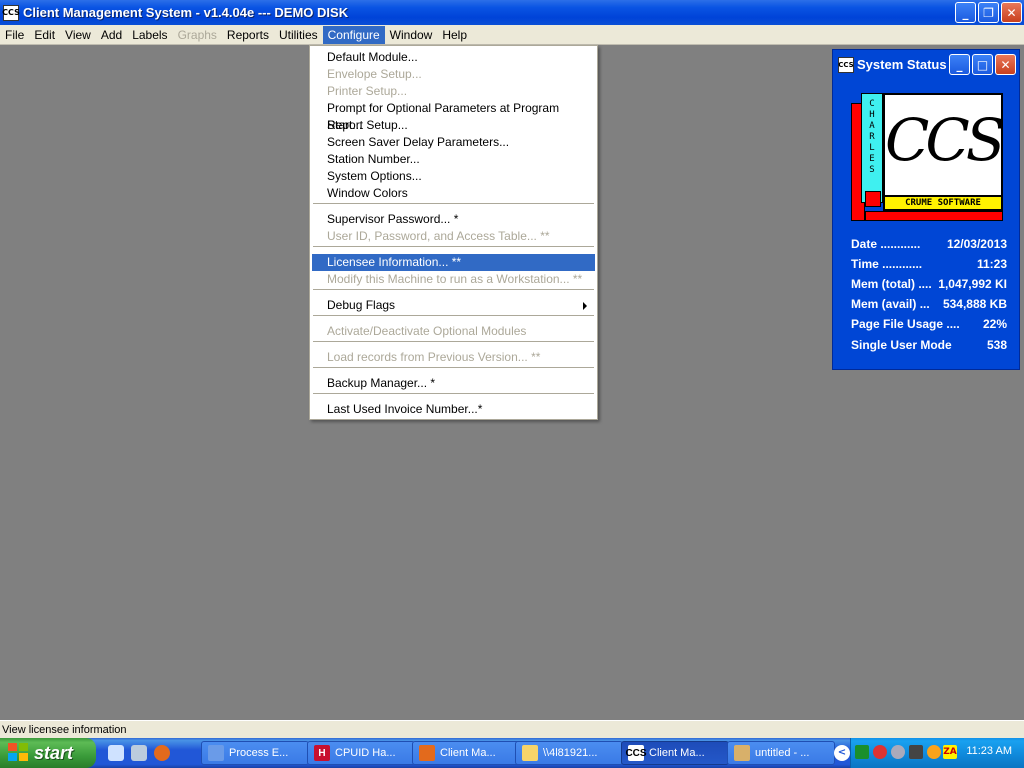  Describe the element at coordinates (991, 264) in the screenshot. I see `status-row-value: 11:23` at that location.